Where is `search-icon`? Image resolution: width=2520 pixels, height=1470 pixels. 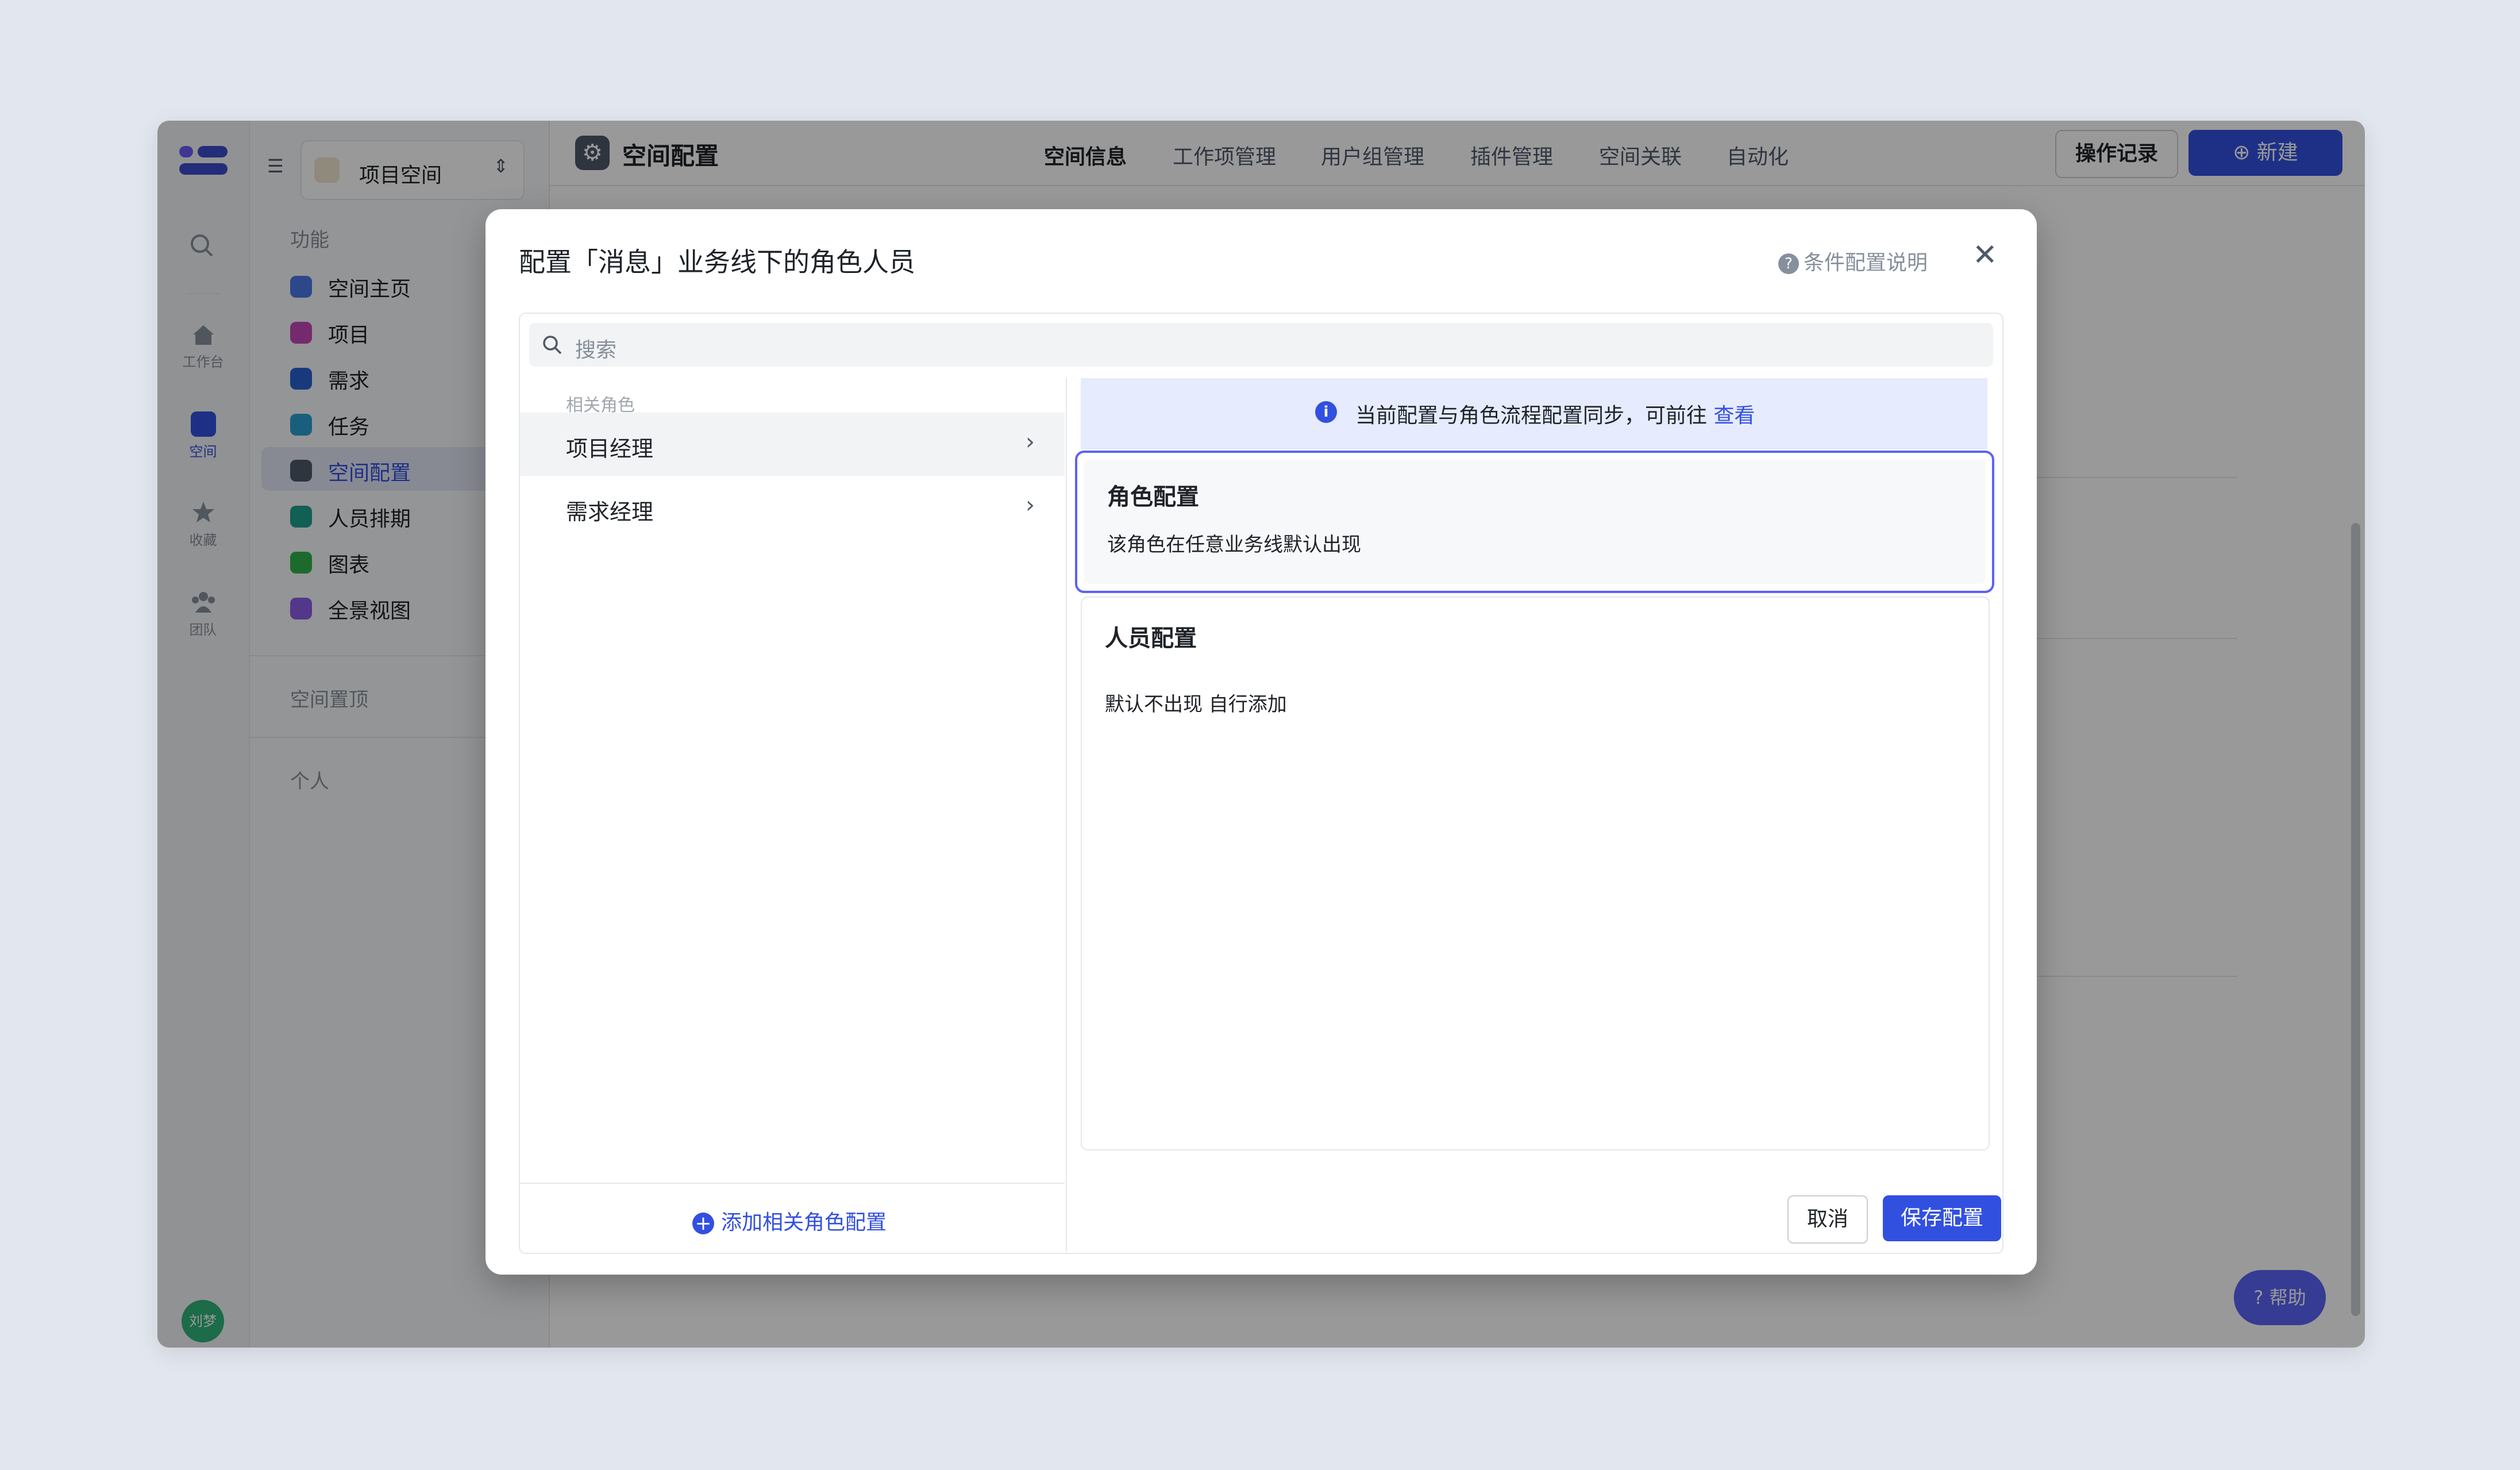
search-icon is located at coordinates (552, 344).